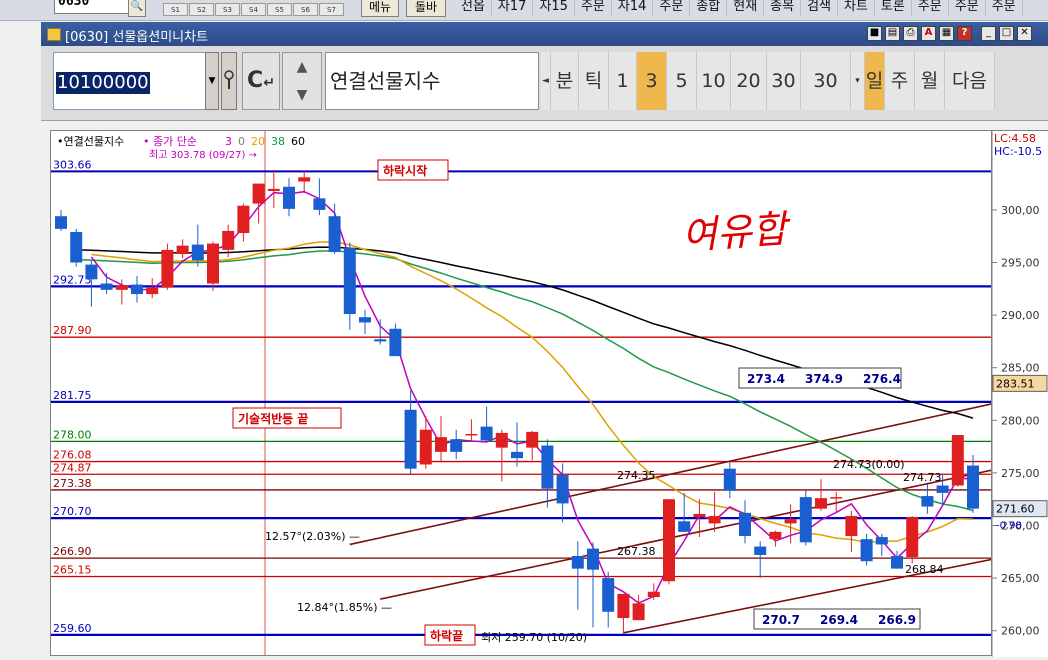 The height and width of the screenshot is (660, 1048). I want to click on save-icon: ▤, so click(892, 33).